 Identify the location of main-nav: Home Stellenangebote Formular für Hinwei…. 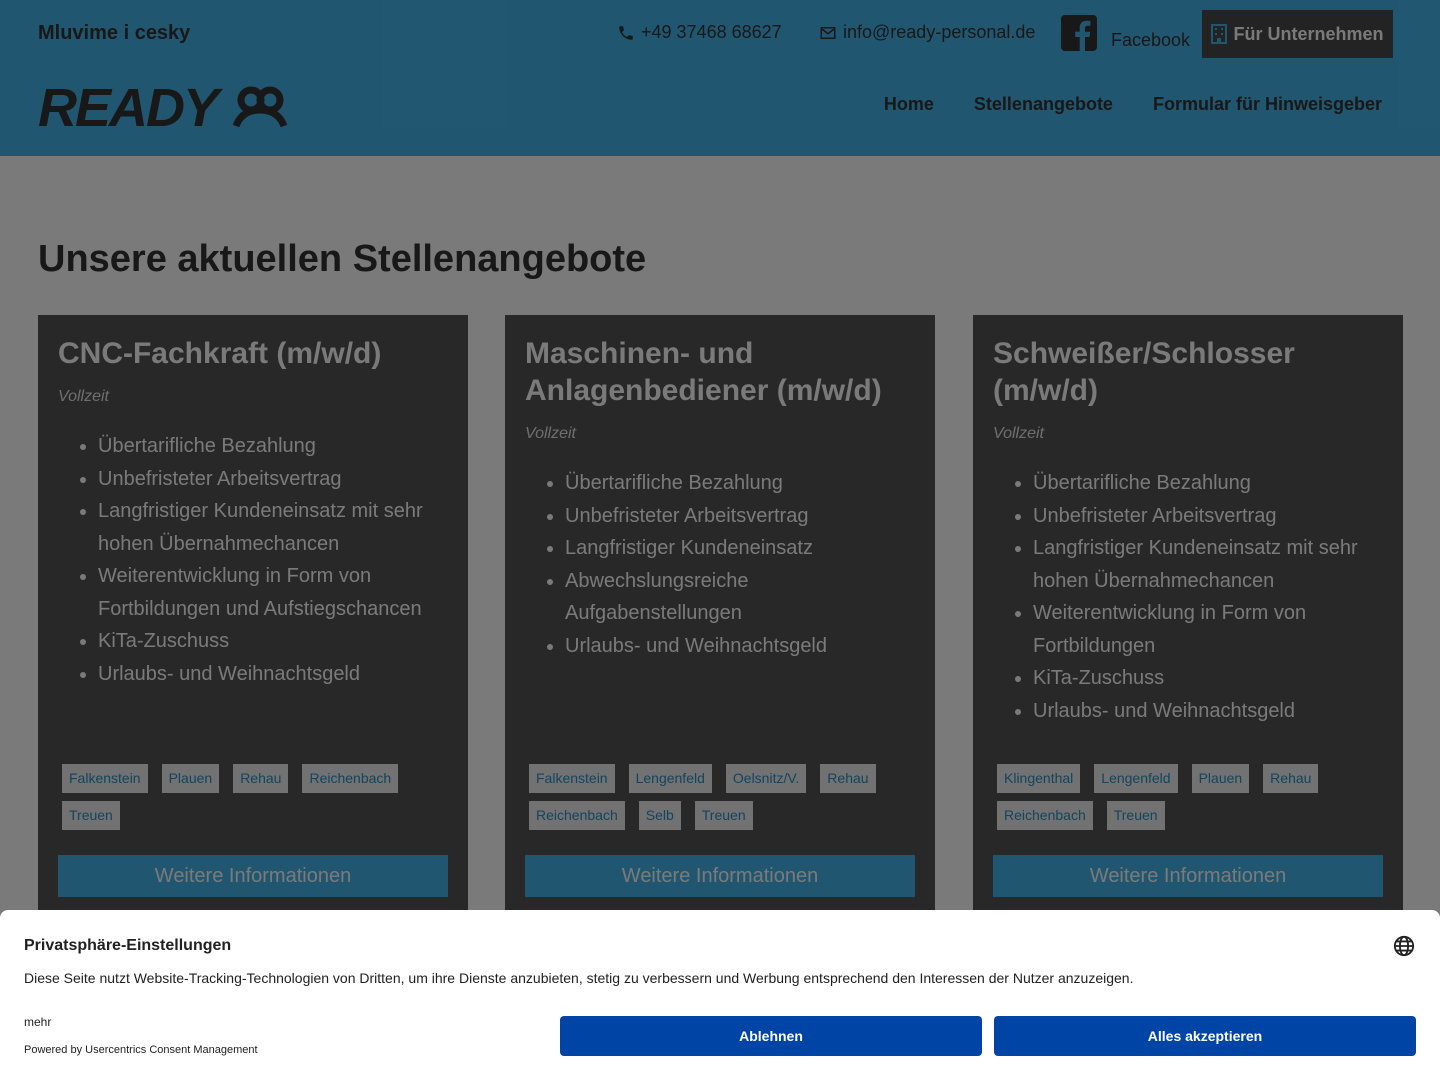
(1113, 104).